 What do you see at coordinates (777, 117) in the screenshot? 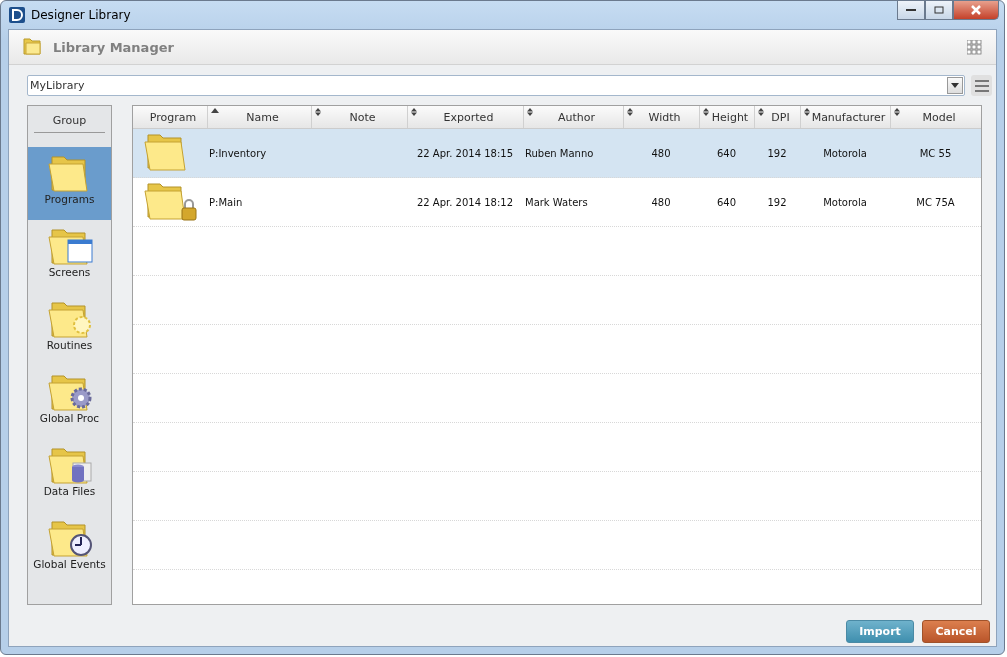
I see `column-header: DPI` at bounding box center [777, 117].